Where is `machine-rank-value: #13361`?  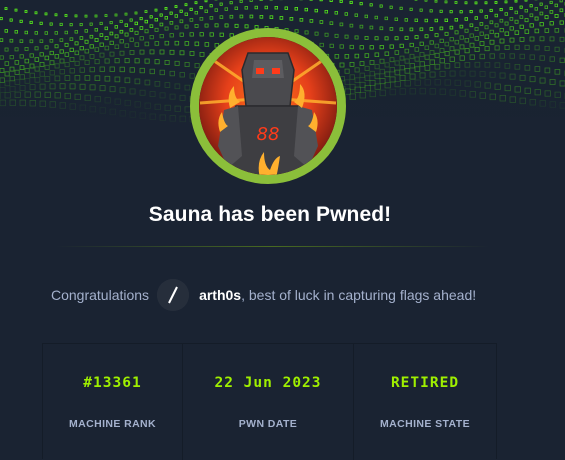
machine-rank-value: #13361 is located at coordinates (112, 383).